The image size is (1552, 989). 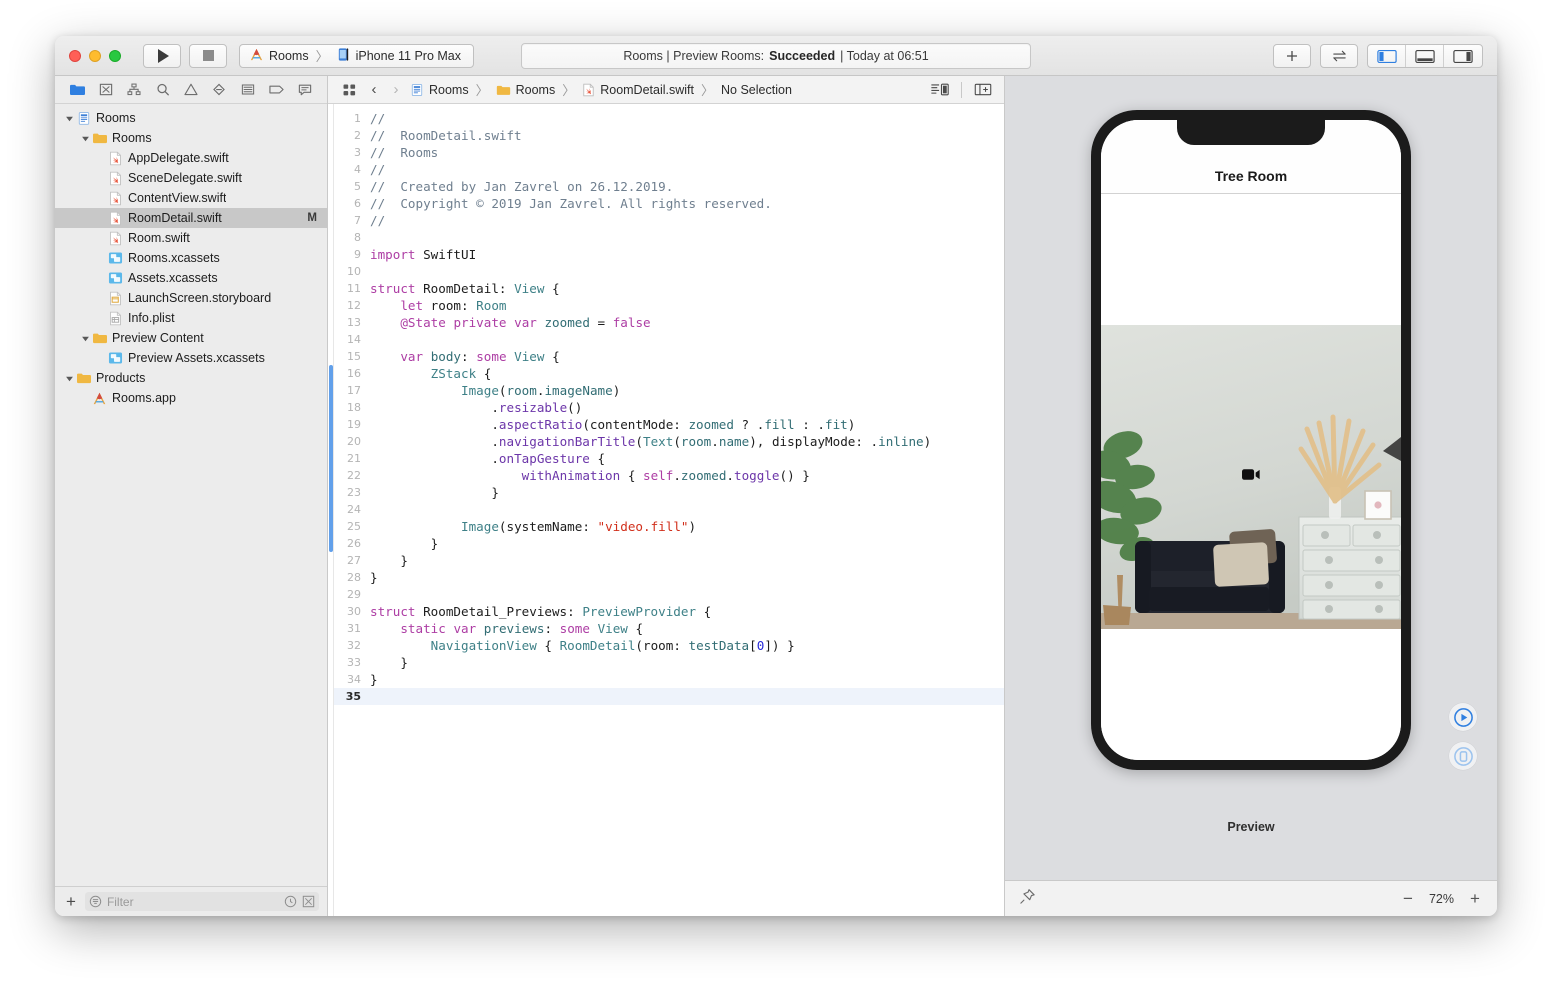 What do you see at coordinates (1027, 899) in the screenshot?
I see `pin-button` at bounding box center [1027, 899].